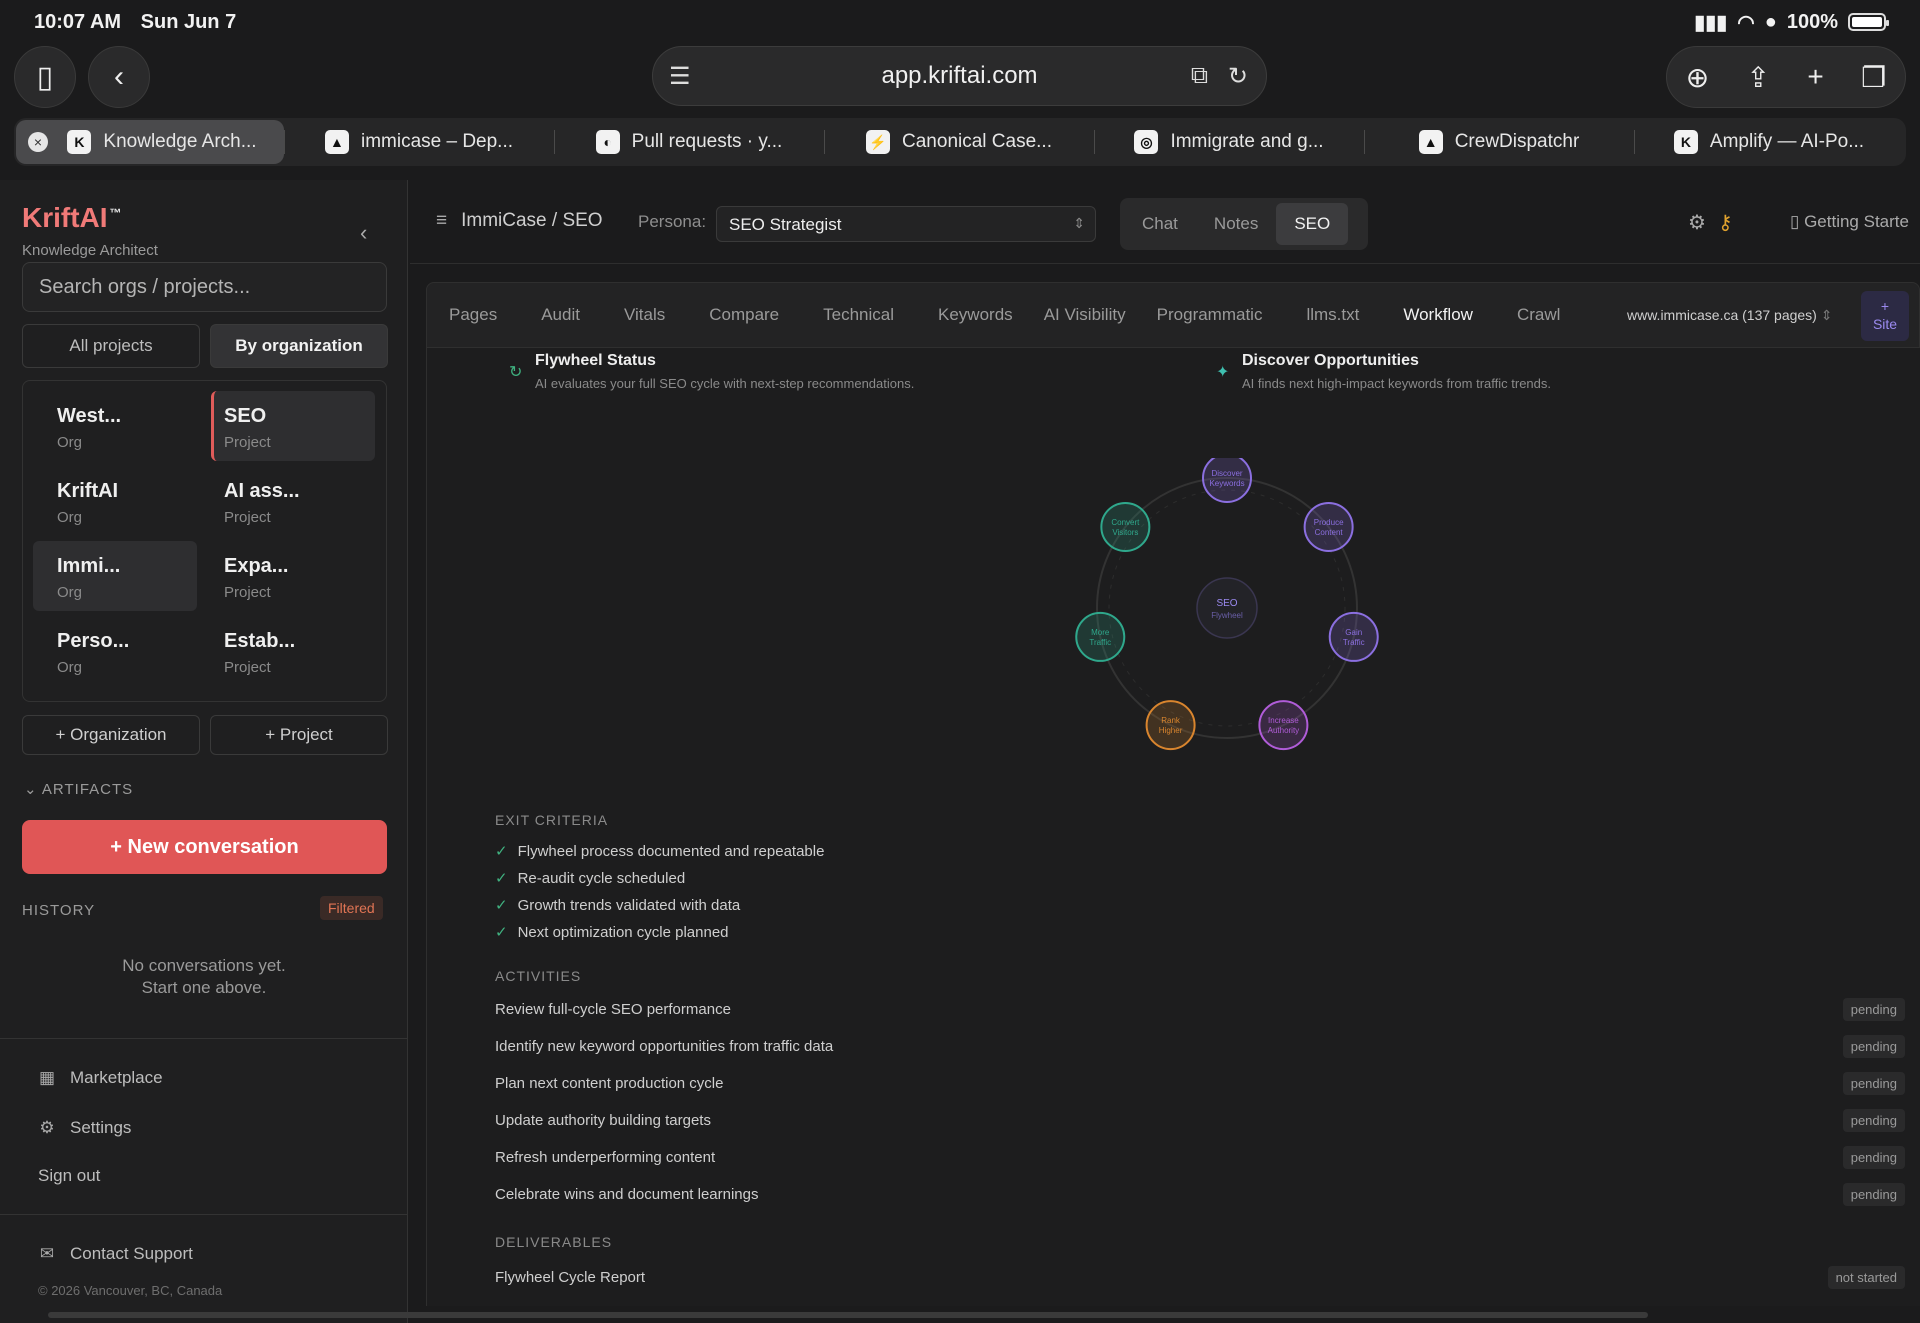 The image size is (1920, 1323). Describe the element at coordinates (293, 651) in the screenshot. I see `project-item: Estab... Project` at that location.